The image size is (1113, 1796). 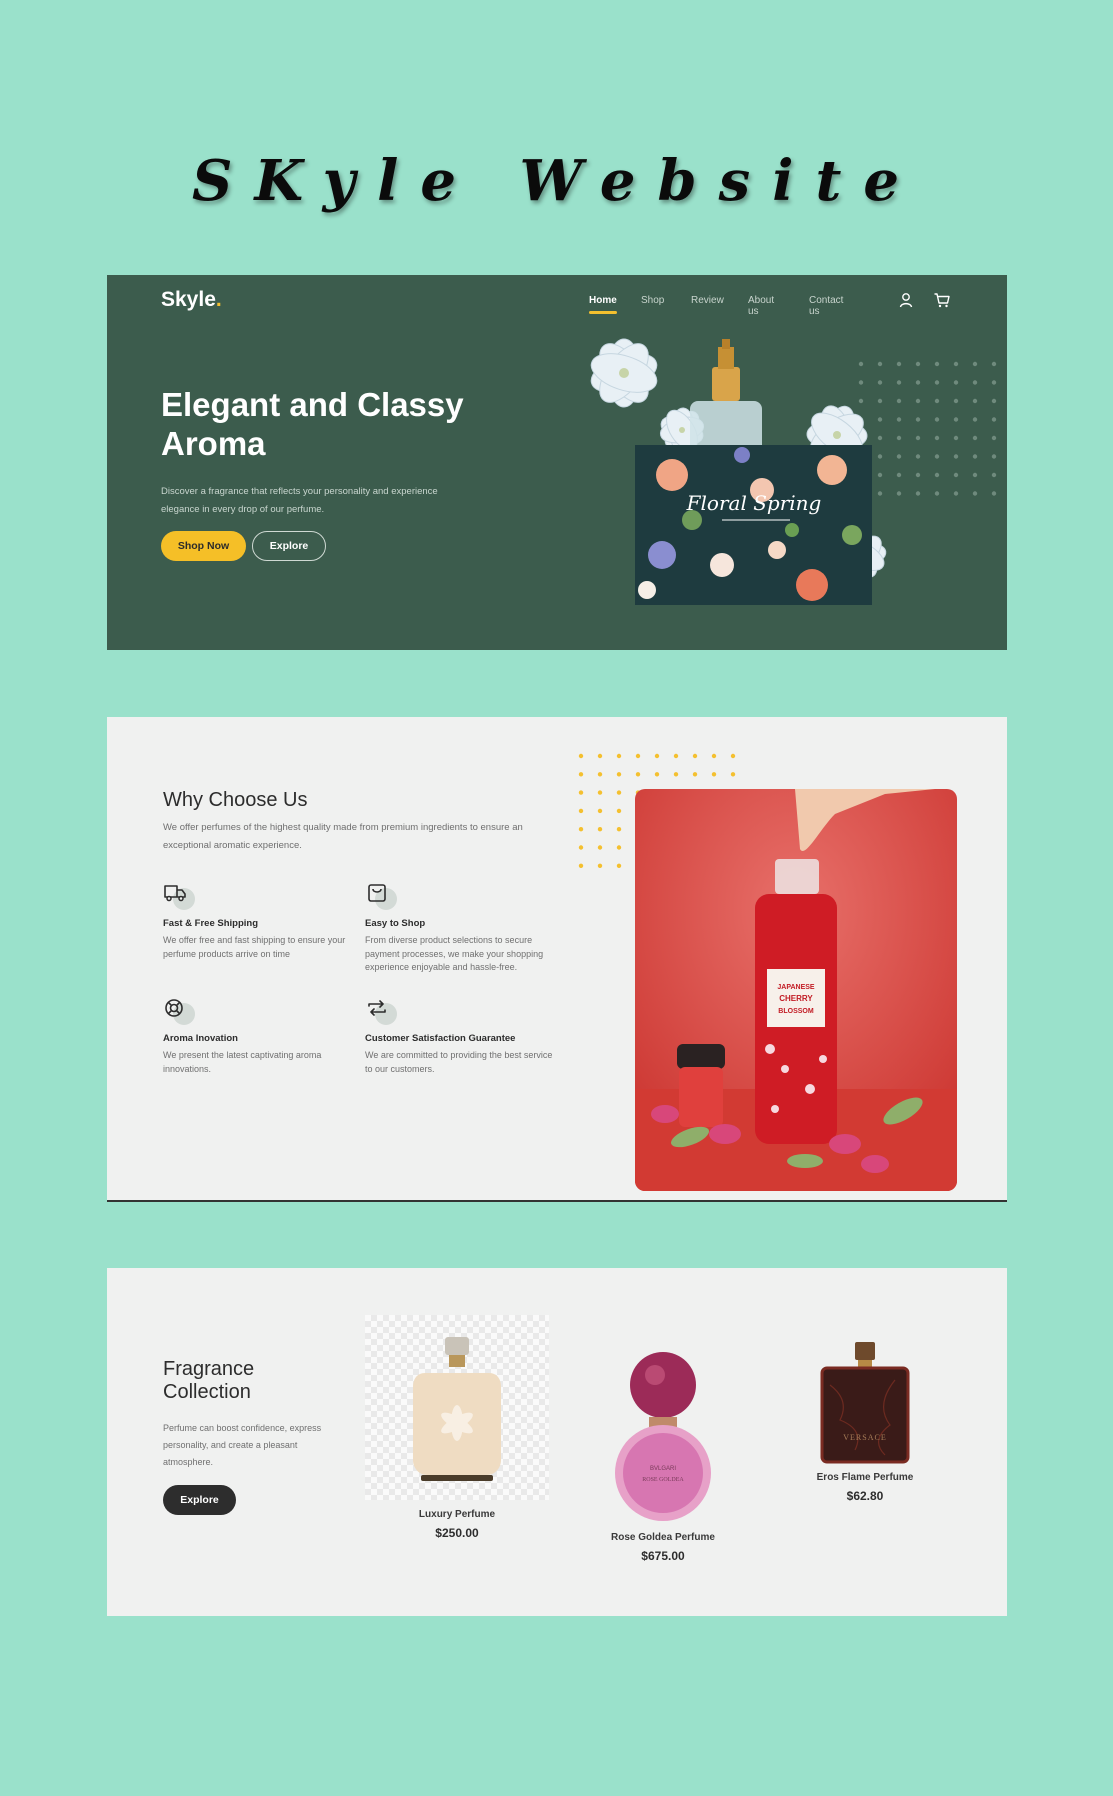 I want to click on nav-shop: Shop, so click(x=652, y=300).